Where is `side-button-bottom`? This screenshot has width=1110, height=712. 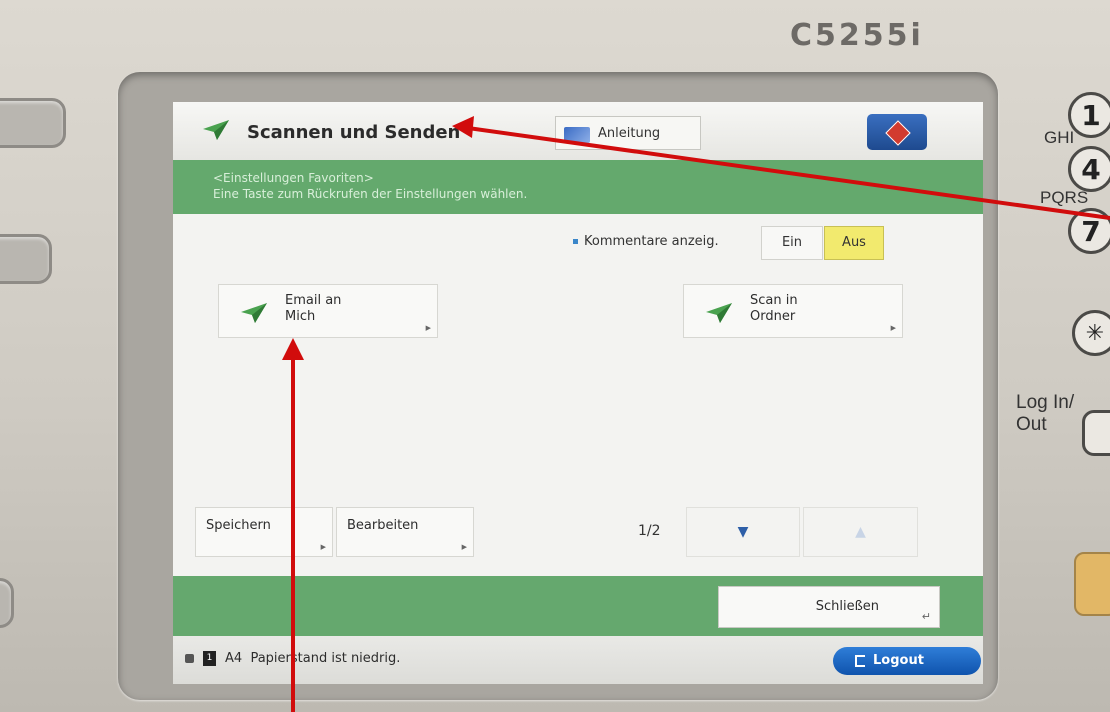 side-button-bottom is located at coordinates (7, 603).